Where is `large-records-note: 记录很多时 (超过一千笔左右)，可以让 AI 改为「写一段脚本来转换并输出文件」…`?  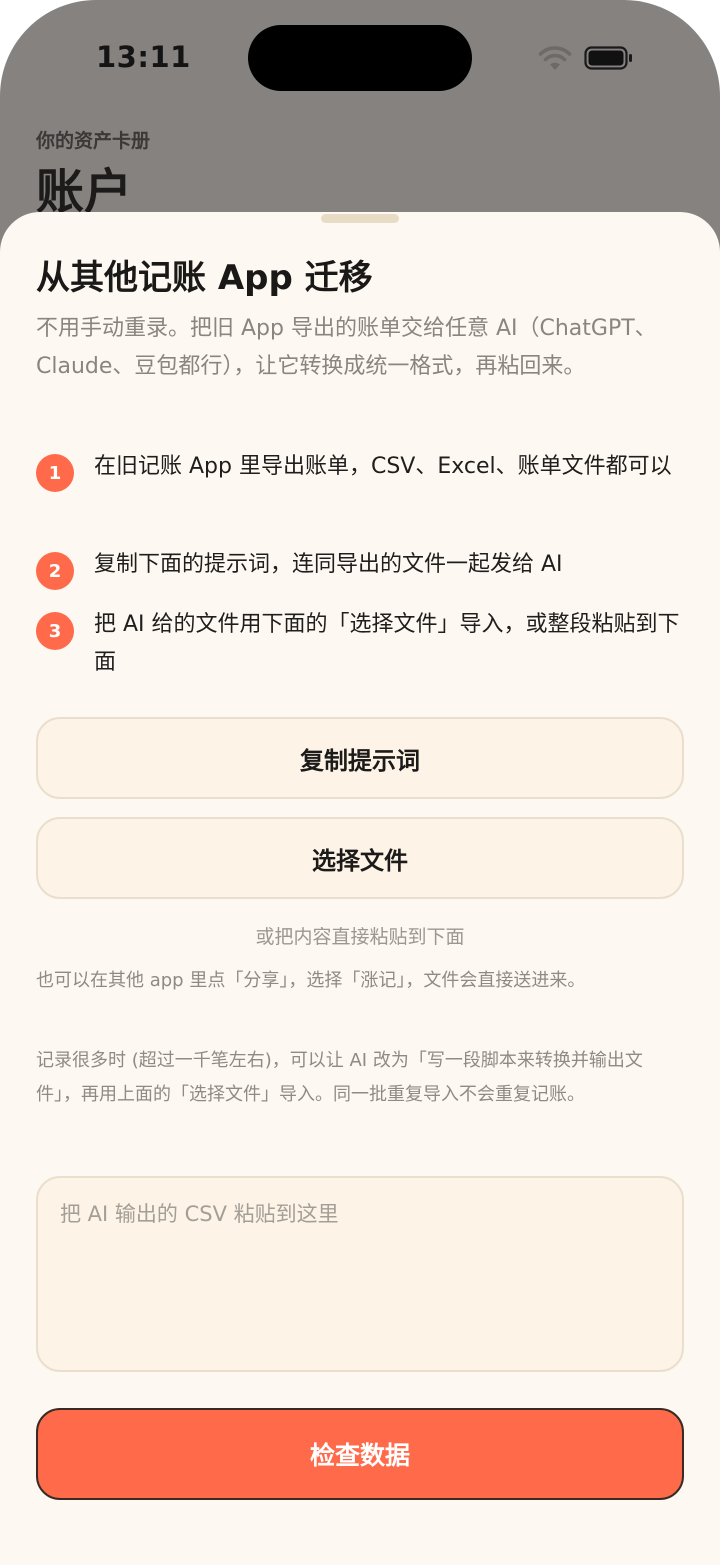 large-records-note: 记录很多时 (超过一千笔左右)，可以让 AI 改为「写一段脚本来转换并输出文件」… is located at coordinates (339, 1077).